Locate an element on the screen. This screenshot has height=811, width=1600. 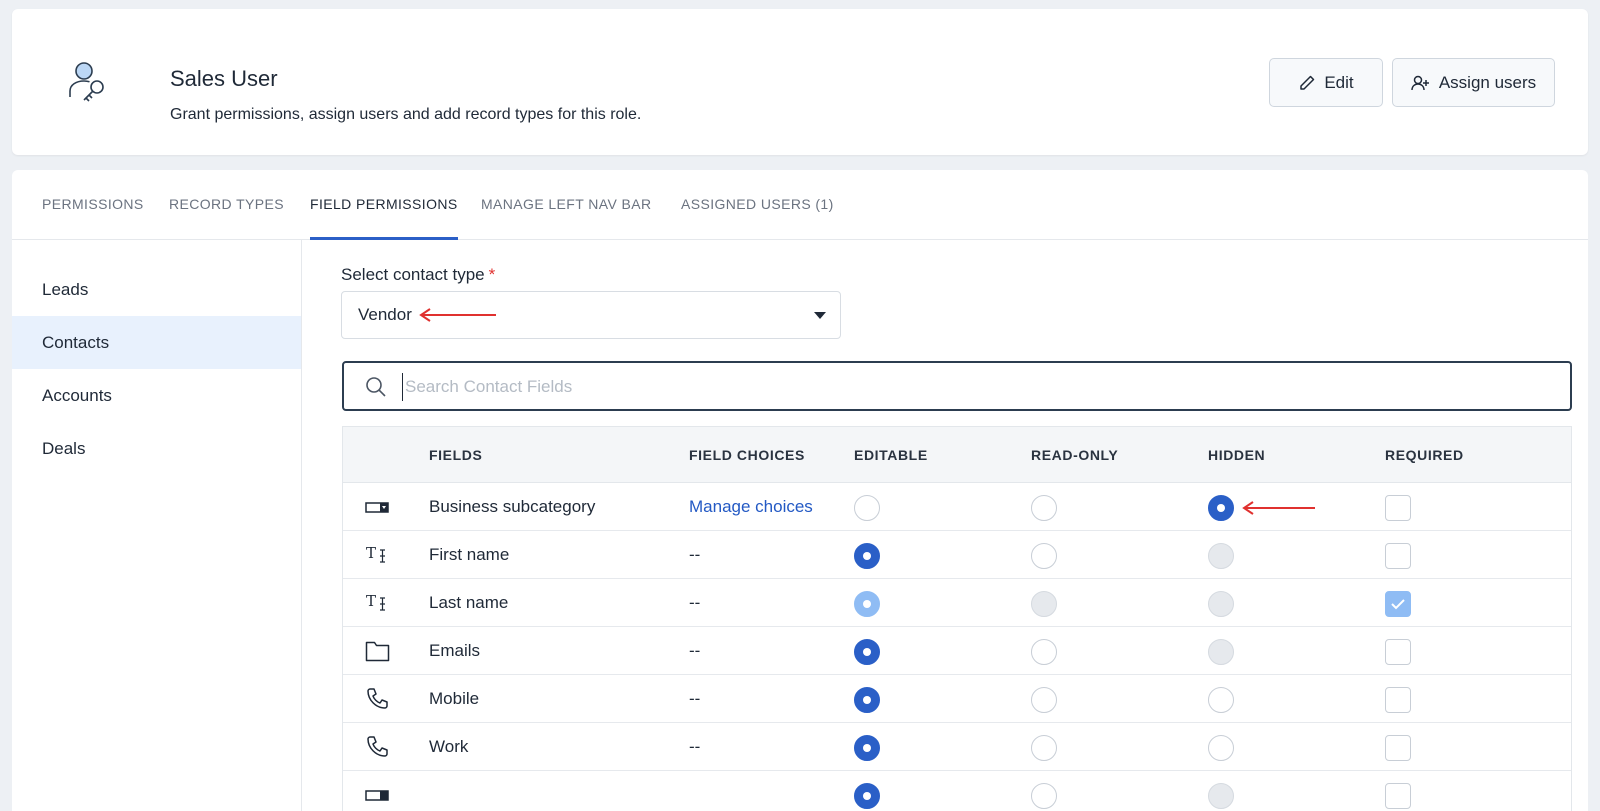
sidebar-item-deals: Deals is located at coordinates (156, 448).